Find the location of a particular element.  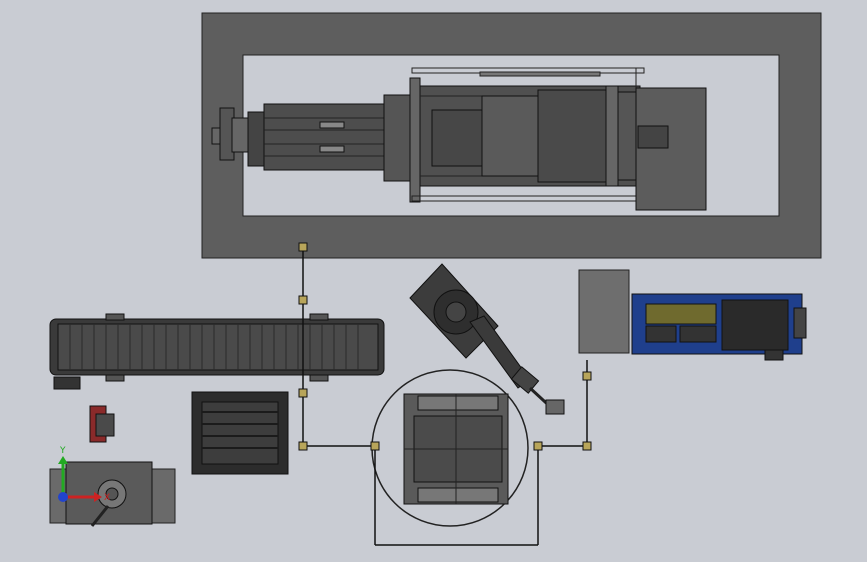

axis-x-label: X is located at coordinates (107, 498).